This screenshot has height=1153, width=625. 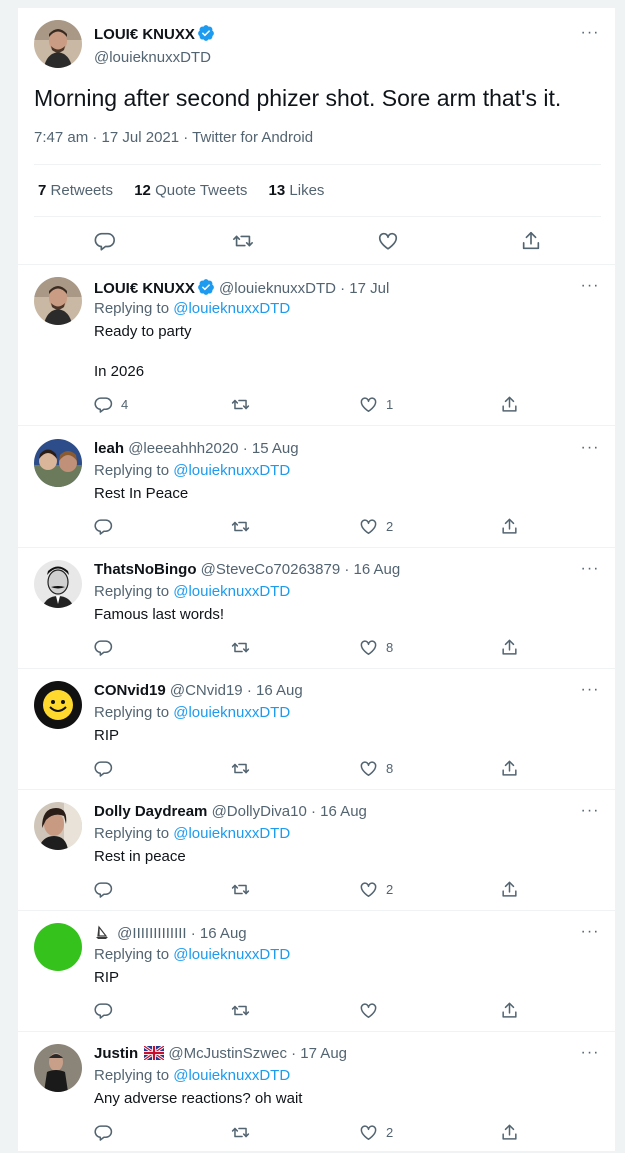 I want to click on reply-header: ThatsNoBingo @SteveCo70263879 · 16 Aug, so click(x=247, y=569).